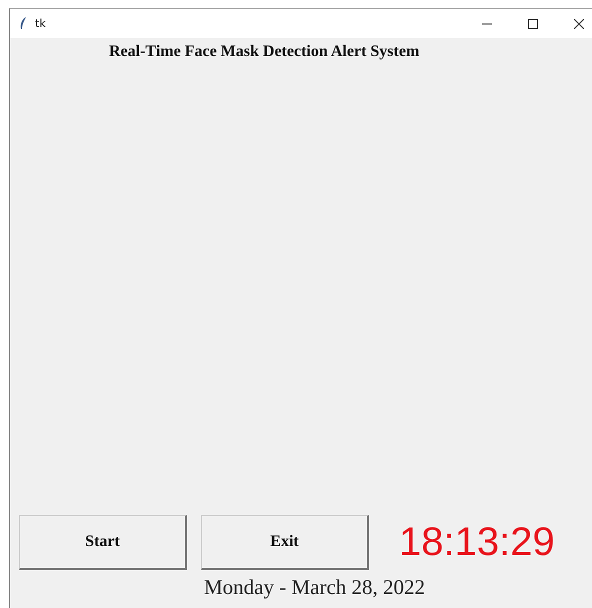 The height and width of the screenshot is (608, 592). I want to click on close-icon, so click(579, 23).